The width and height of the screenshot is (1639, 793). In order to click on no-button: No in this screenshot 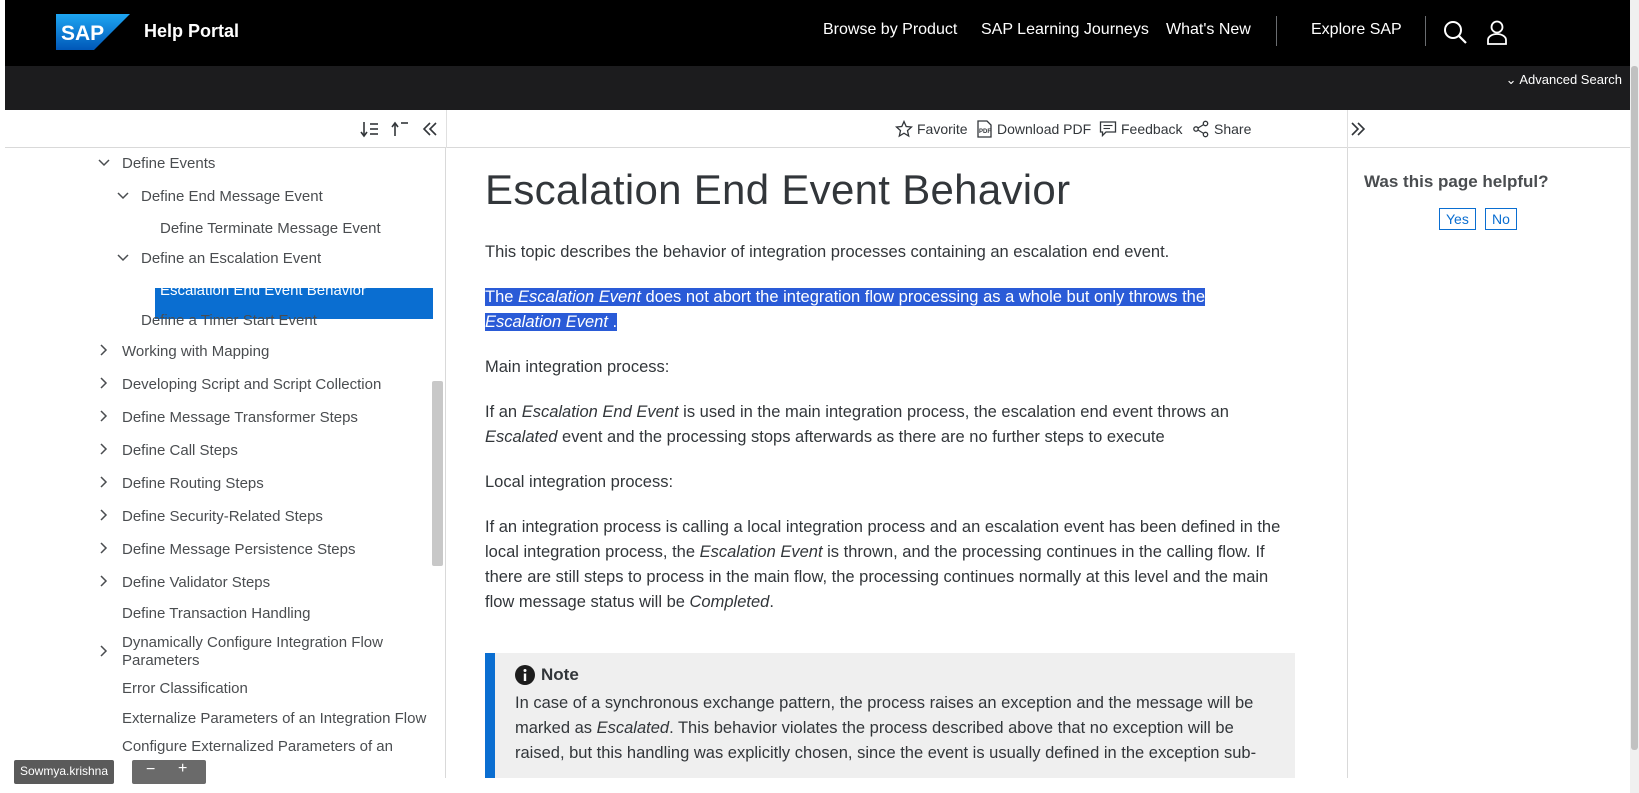, I will do `click(1501, 219)`.